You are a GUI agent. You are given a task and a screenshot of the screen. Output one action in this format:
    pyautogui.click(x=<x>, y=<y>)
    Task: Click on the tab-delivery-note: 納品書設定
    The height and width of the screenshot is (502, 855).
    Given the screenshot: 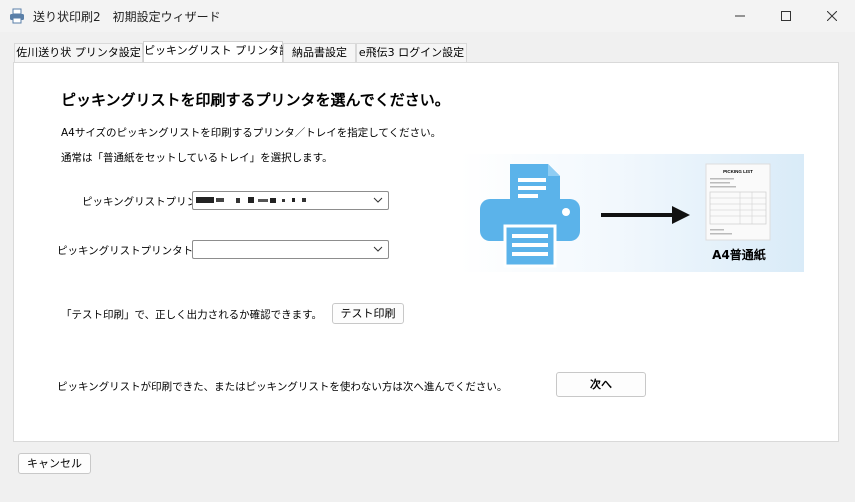 What is the action you would take?
    pyautogui.click(x=319, y=52)
    